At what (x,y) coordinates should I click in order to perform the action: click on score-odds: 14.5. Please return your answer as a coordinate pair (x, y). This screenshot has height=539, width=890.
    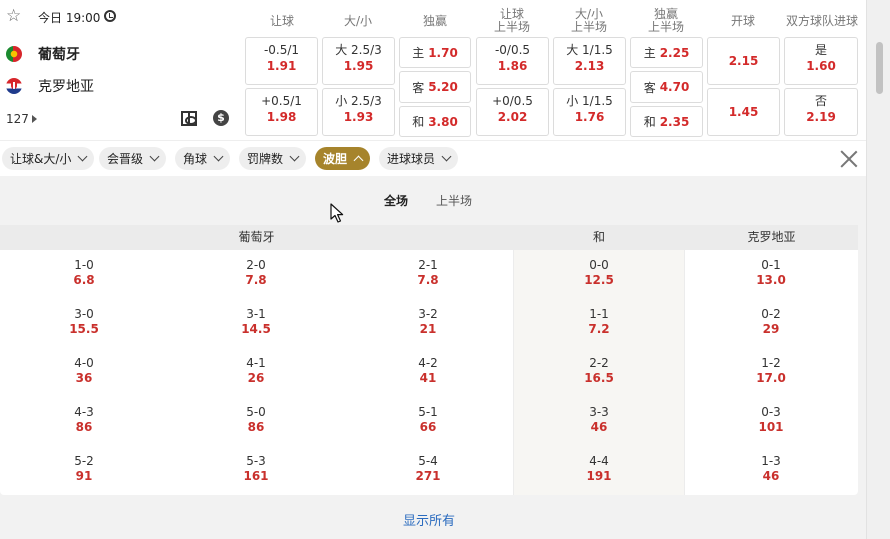
    Looking at the image, I should click on (256, 329).